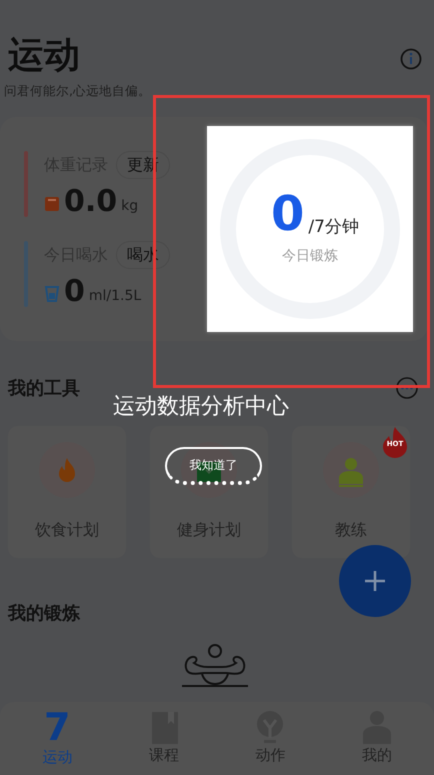 This screenshot has width=434, height=775. I want to click on record-value: 0.0, so click(91, 201).